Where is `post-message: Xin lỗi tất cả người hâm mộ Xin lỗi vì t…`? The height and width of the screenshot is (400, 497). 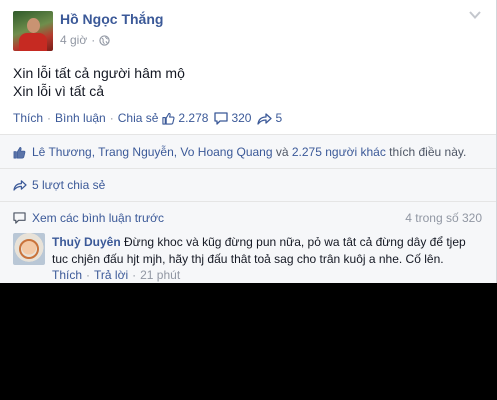 post-message: Xin lỗi tất cả người hâm mộ Xin lỗi vì t… is located at coordinates (99, 82).